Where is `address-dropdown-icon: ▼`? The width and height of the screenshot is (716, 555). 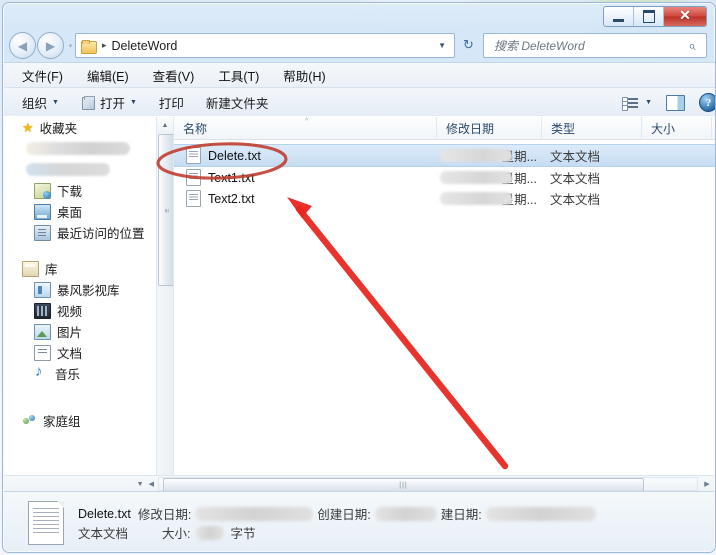 address-dropdown-icon: ▼ is located at coordinates (442, 45).